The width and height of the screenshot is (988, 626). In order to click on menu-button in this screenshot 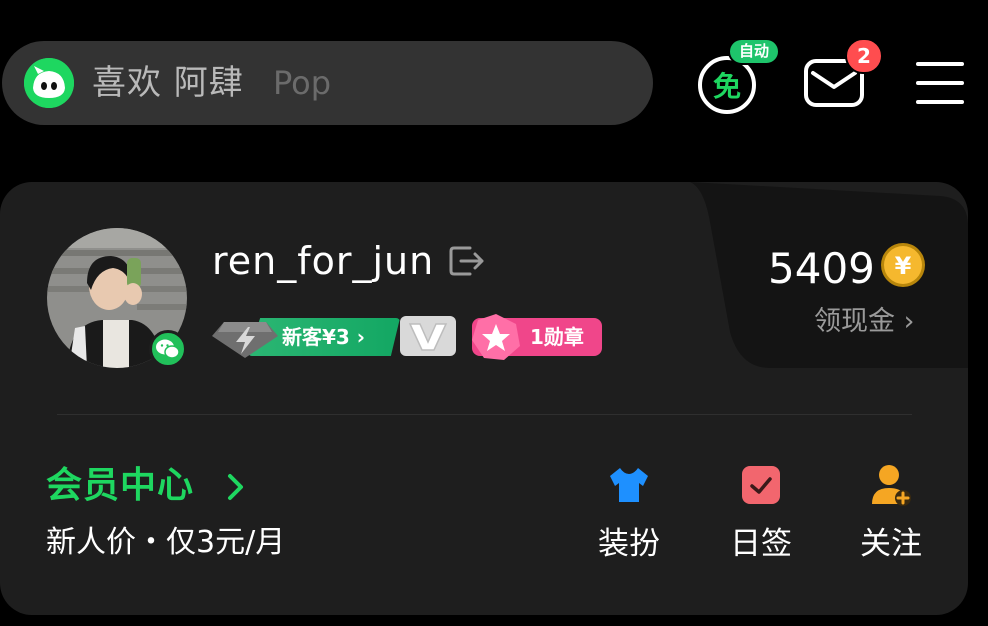, I will do `click(940, 83)`.